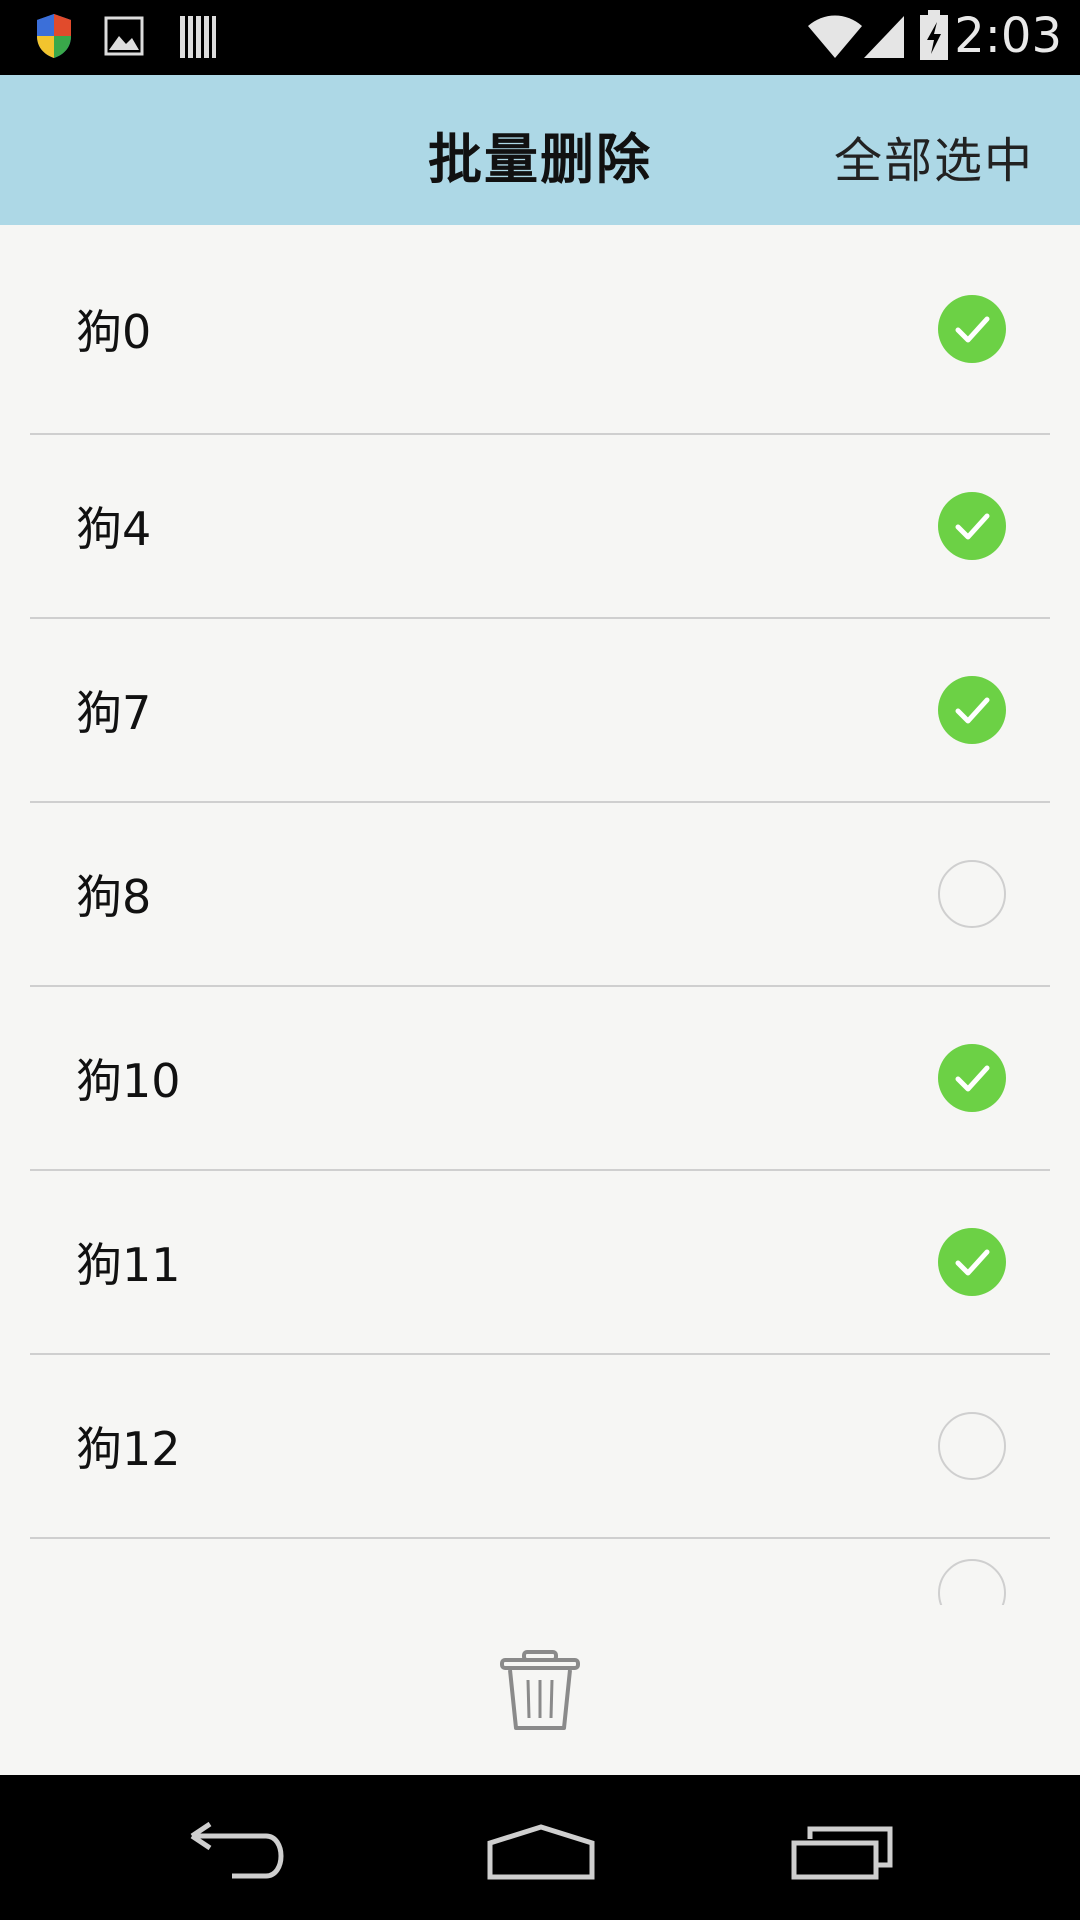  What do you see at coordinates (114, 529) in the screenshot?
I see `list-item-label: 狗4` at bounding box center [114, 529].